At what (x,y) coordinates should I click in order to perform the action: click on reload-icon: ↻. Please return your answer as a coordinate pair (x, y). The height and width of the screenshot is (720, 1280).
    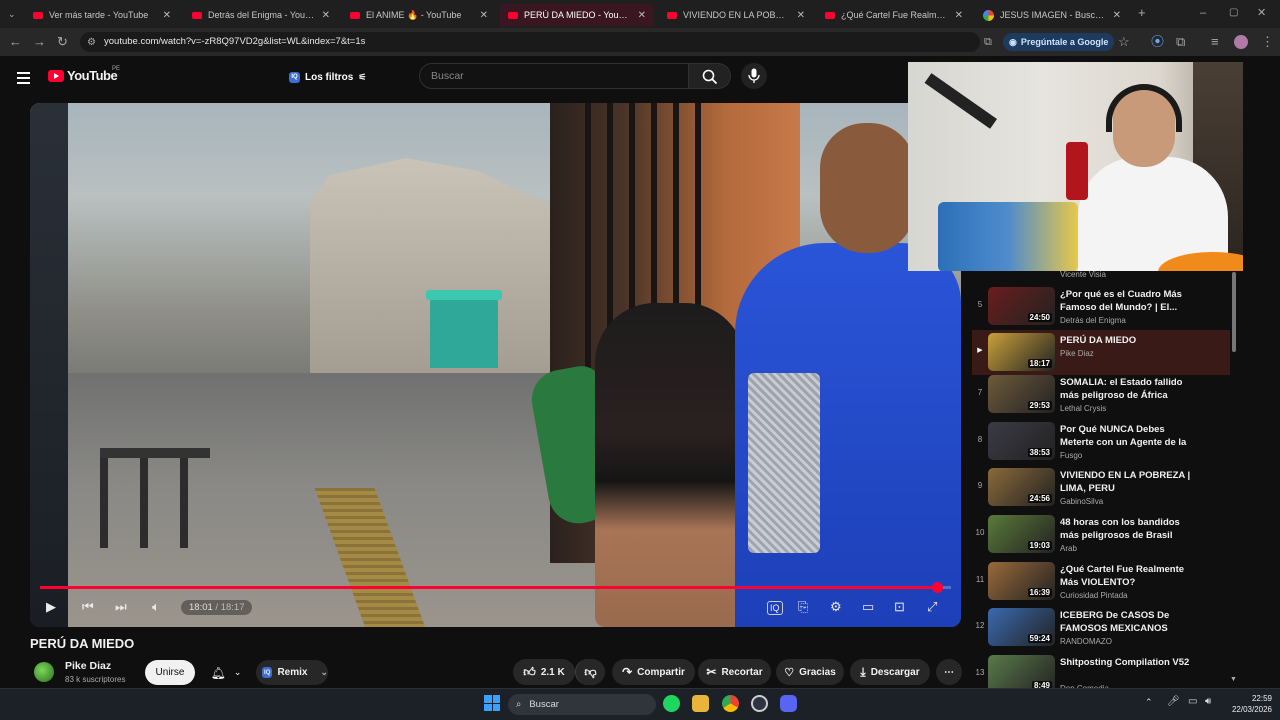
    Looking at the image, I should click on (62, 42).